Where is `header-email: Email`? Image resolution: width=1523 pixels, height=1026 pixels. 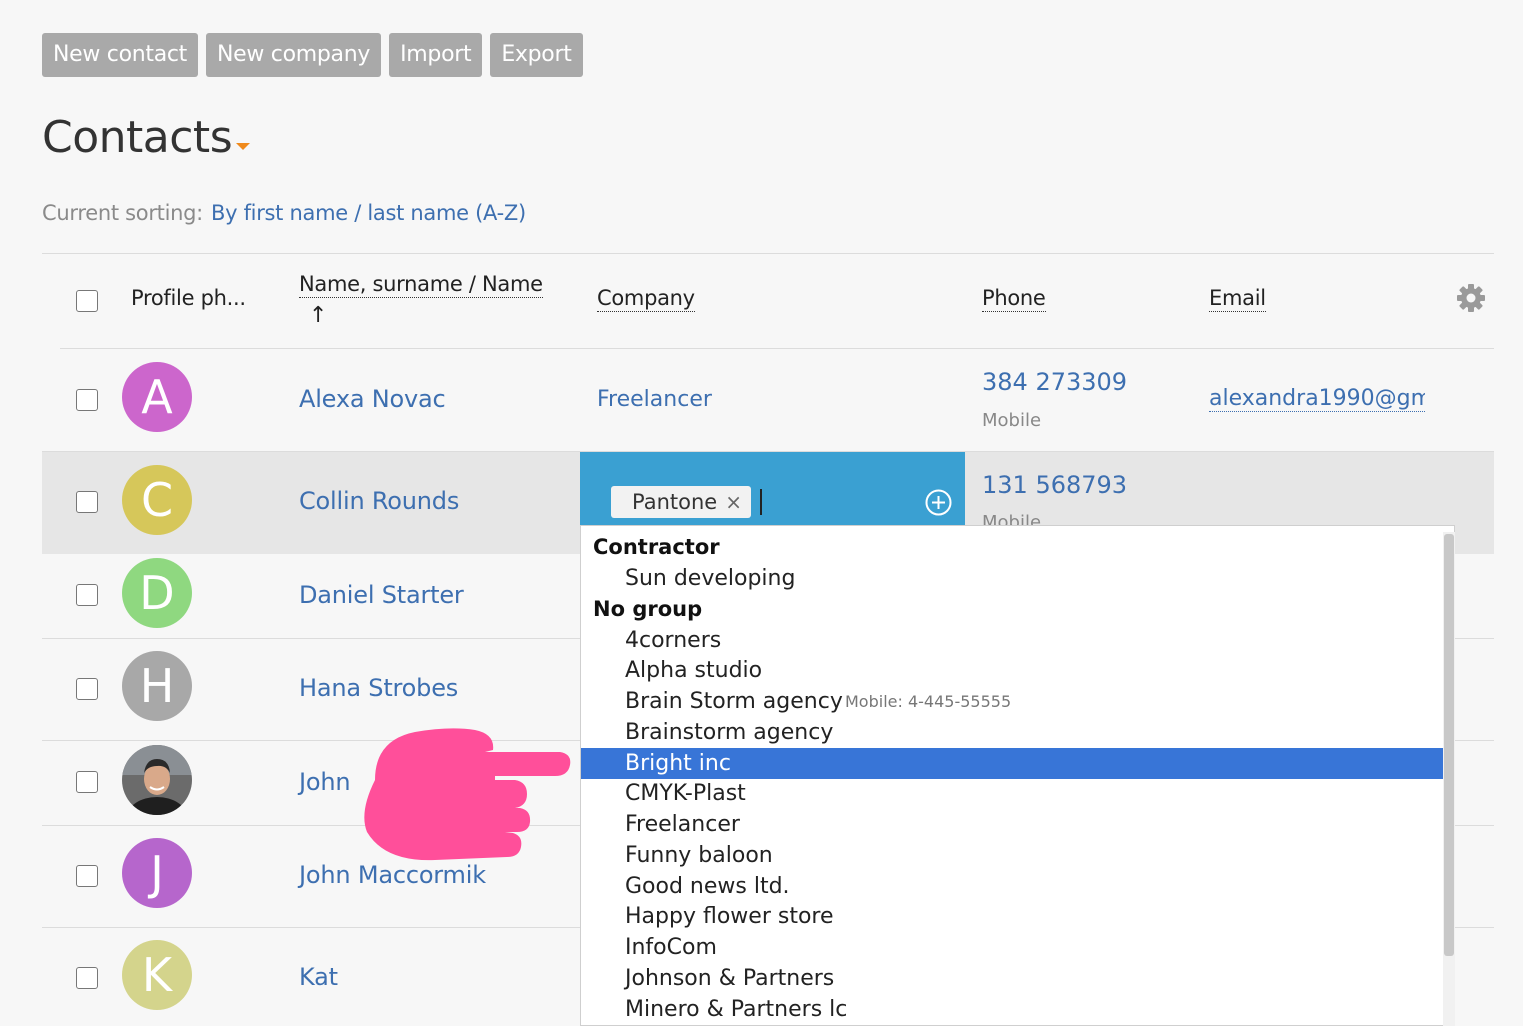 header-email: Email is located at coordinates (1237, 299).